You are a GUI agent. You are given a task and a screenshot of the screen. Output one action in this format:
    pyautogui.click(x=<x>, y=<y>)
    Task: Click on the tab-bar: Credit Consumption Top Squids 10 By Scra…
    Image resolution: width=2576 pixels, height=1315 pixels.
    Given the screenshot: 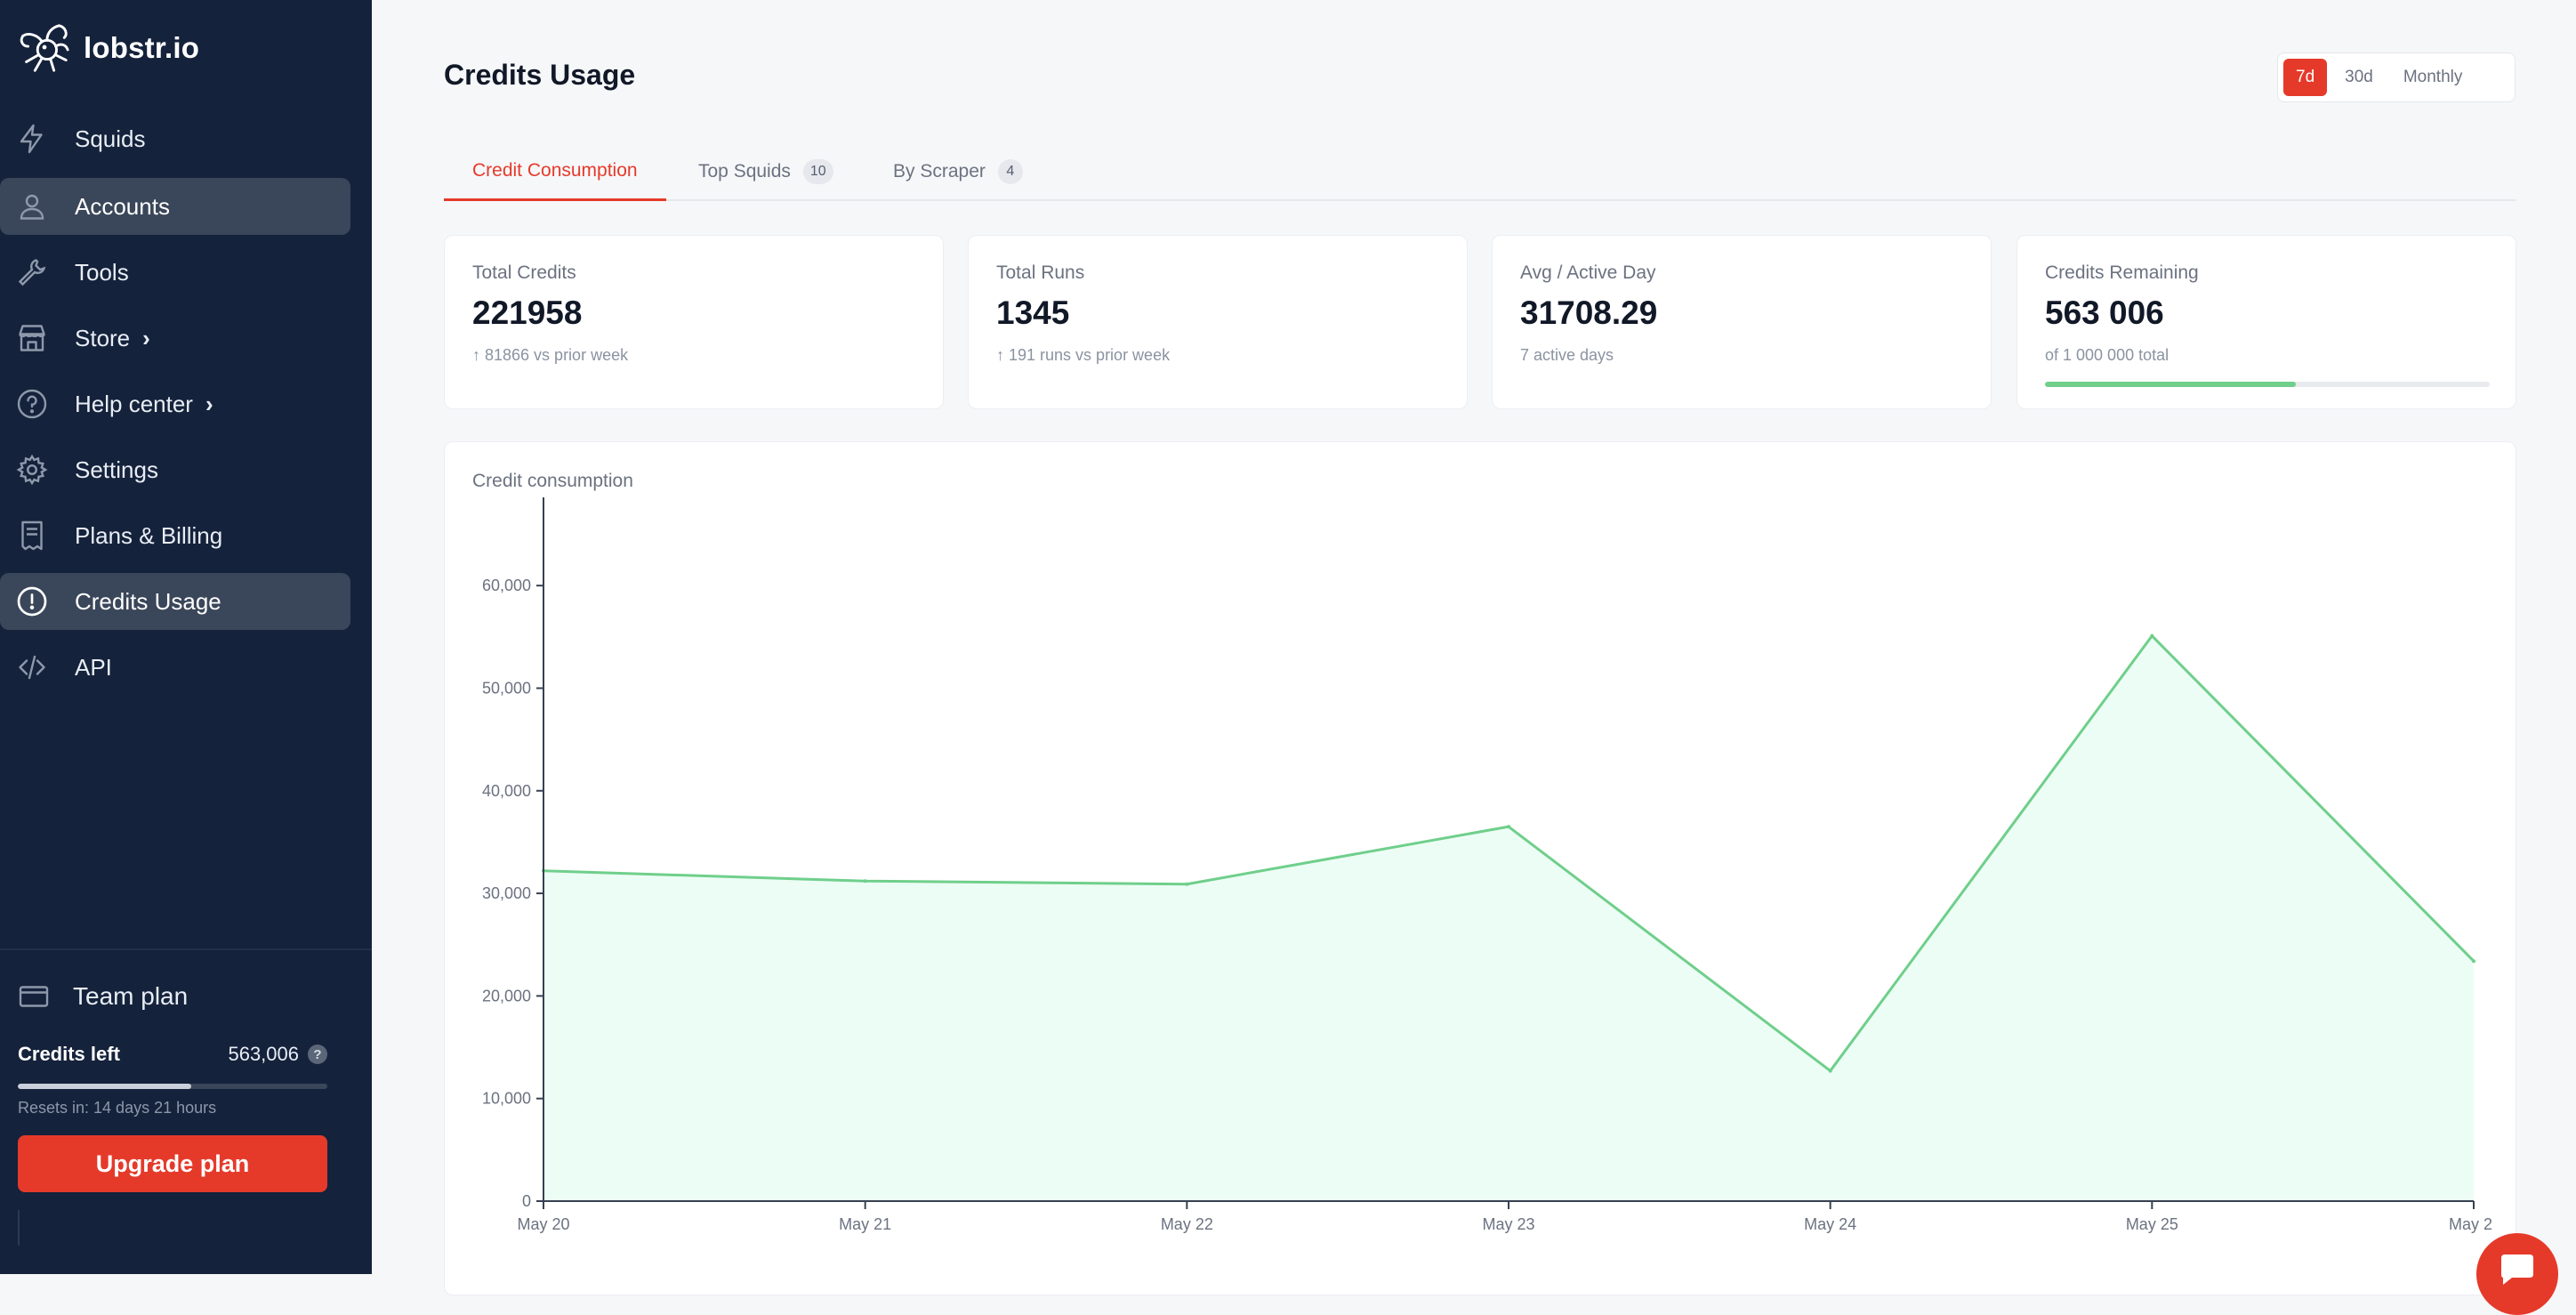 What is the action you would take?
    pyautogui.click(x=1480, y=171)
    